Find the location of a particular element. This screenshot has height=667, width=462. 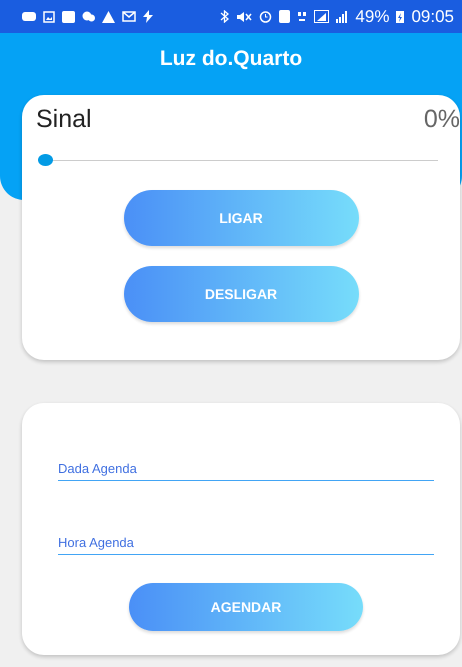

action-button: DESLIGAR is located at coordinates (241, 294).